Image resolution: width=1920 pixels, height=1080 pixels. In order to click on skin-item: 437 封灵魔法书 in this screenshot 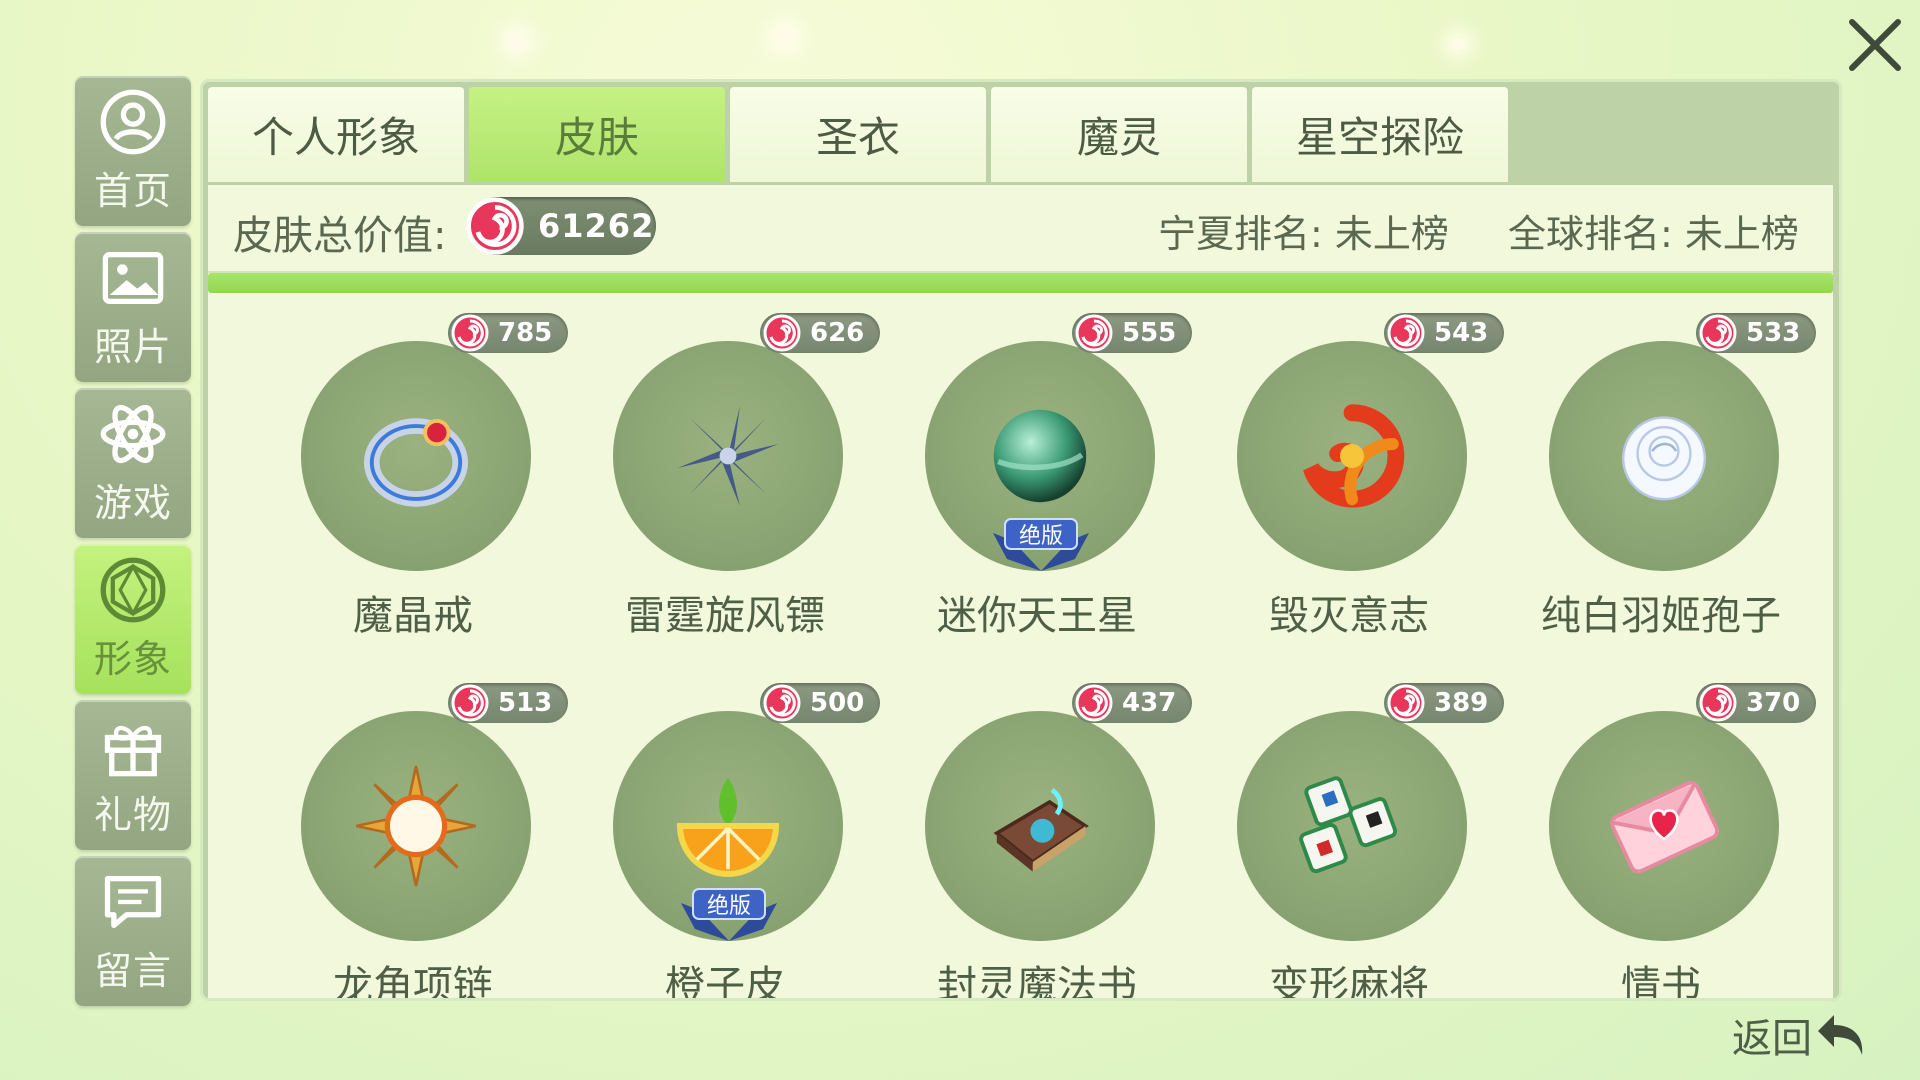, I will do `click(1034, 840)`.